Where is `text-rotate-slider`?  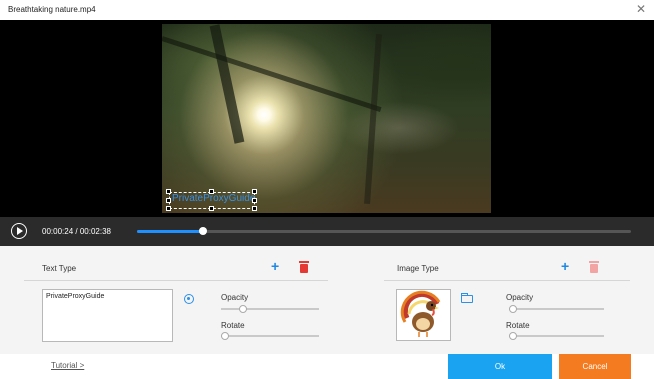 text-rotate-slider is located at coordinates (270, 336).